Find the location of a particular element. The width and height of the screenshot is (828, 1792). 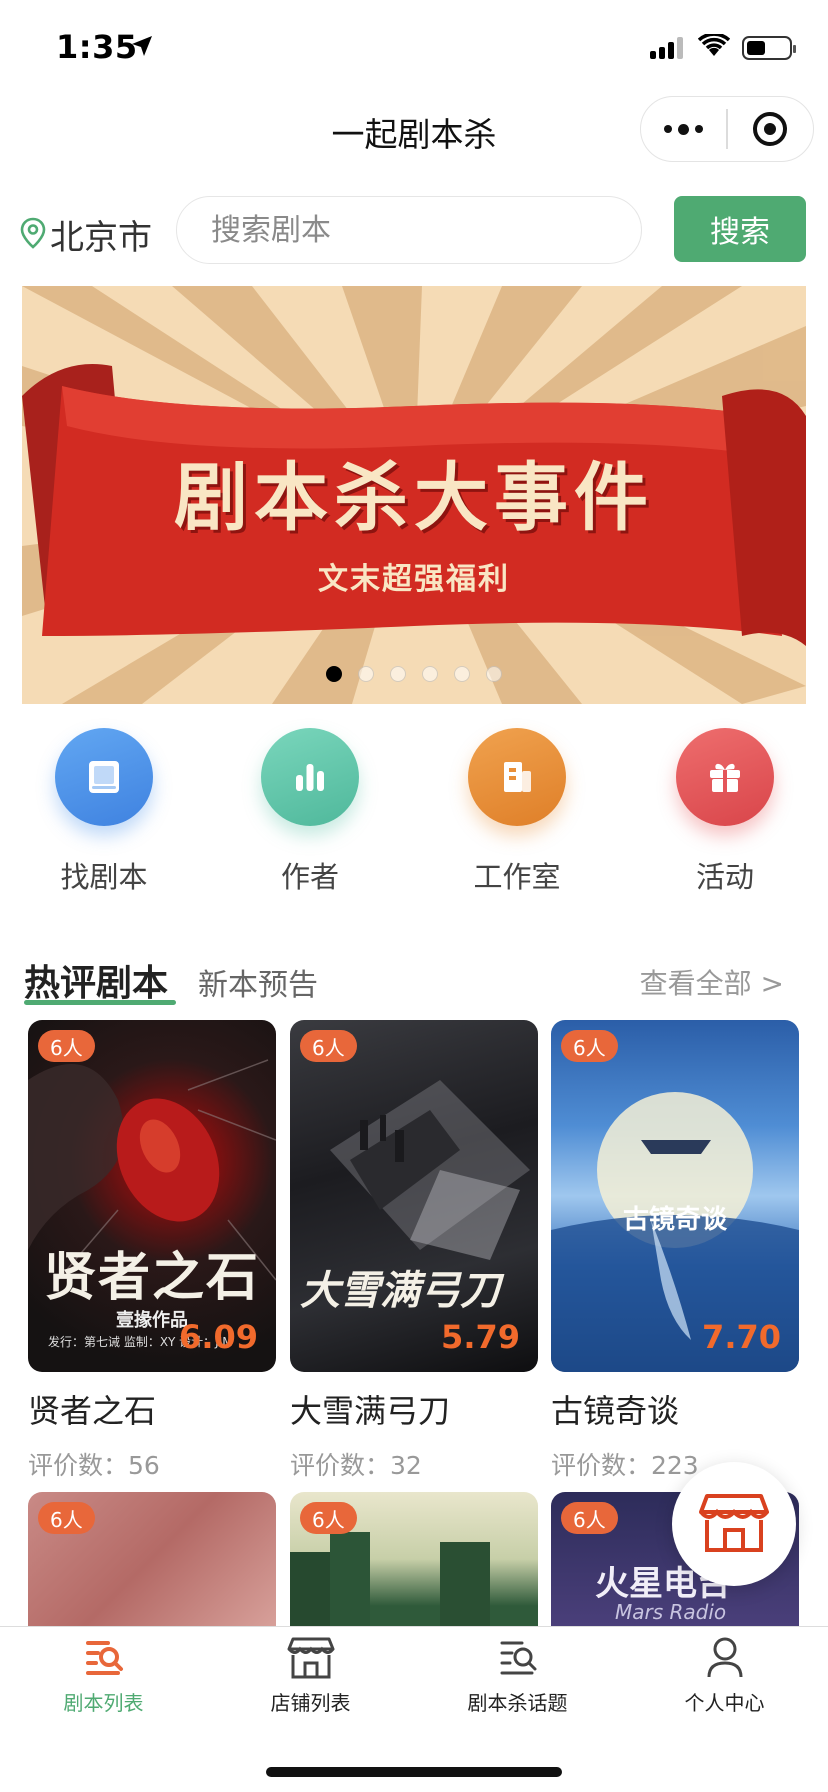

mini-program-capsule is located at coordinates (727, 129).